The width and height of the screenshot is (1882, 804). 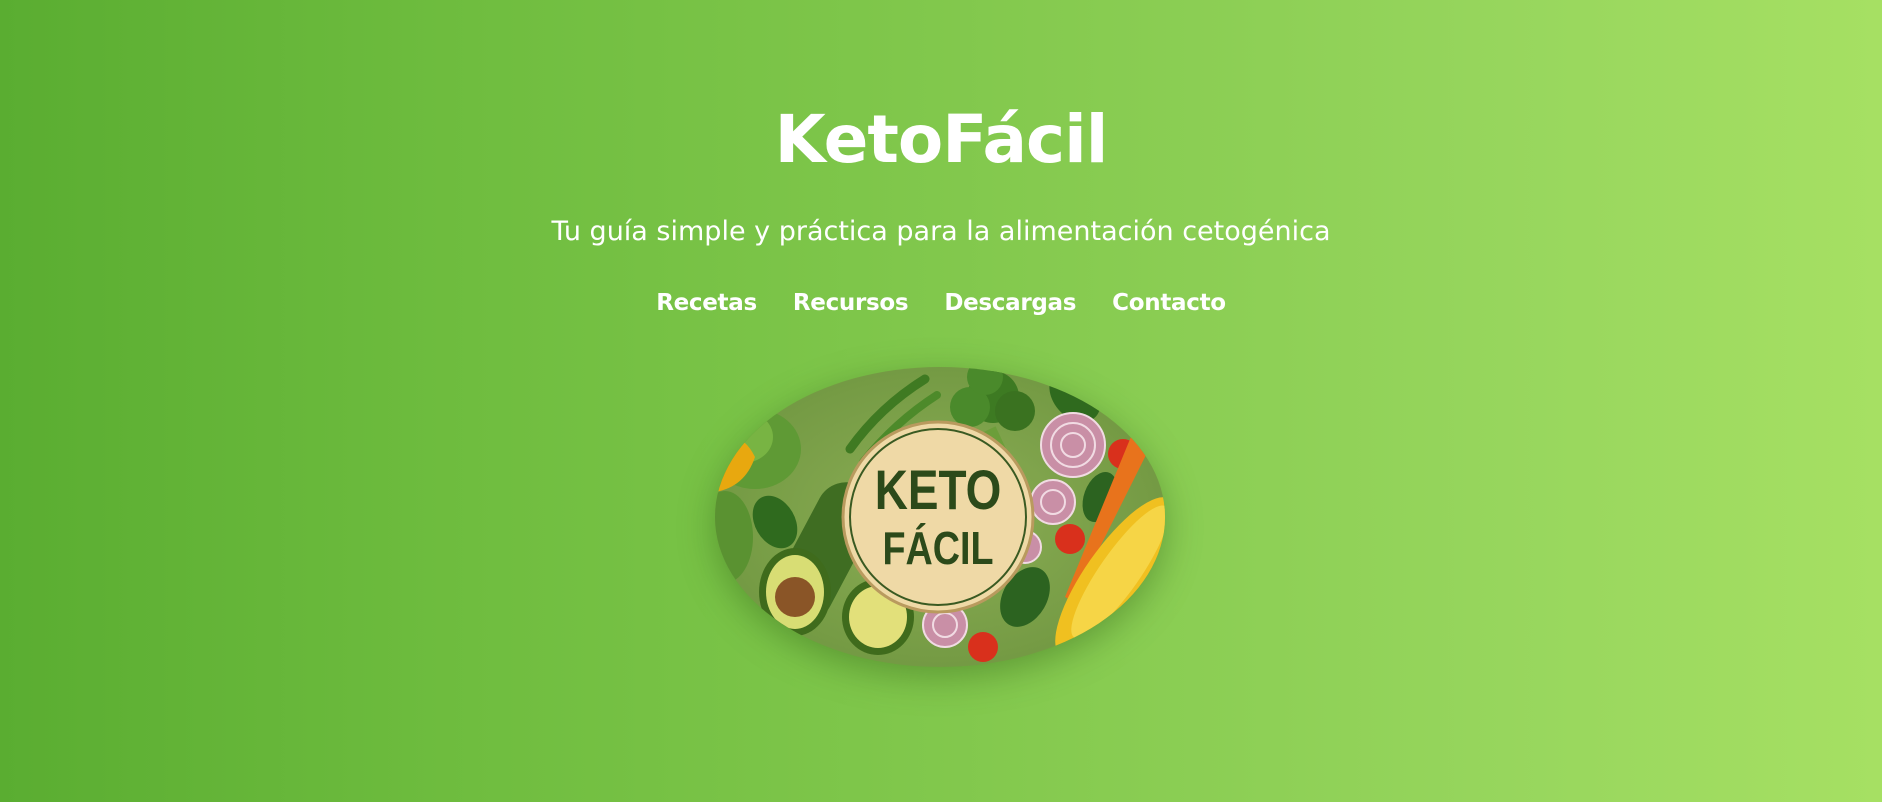 I want to click on nav-link-recursos: Recursos, so click(x=851, y=303).